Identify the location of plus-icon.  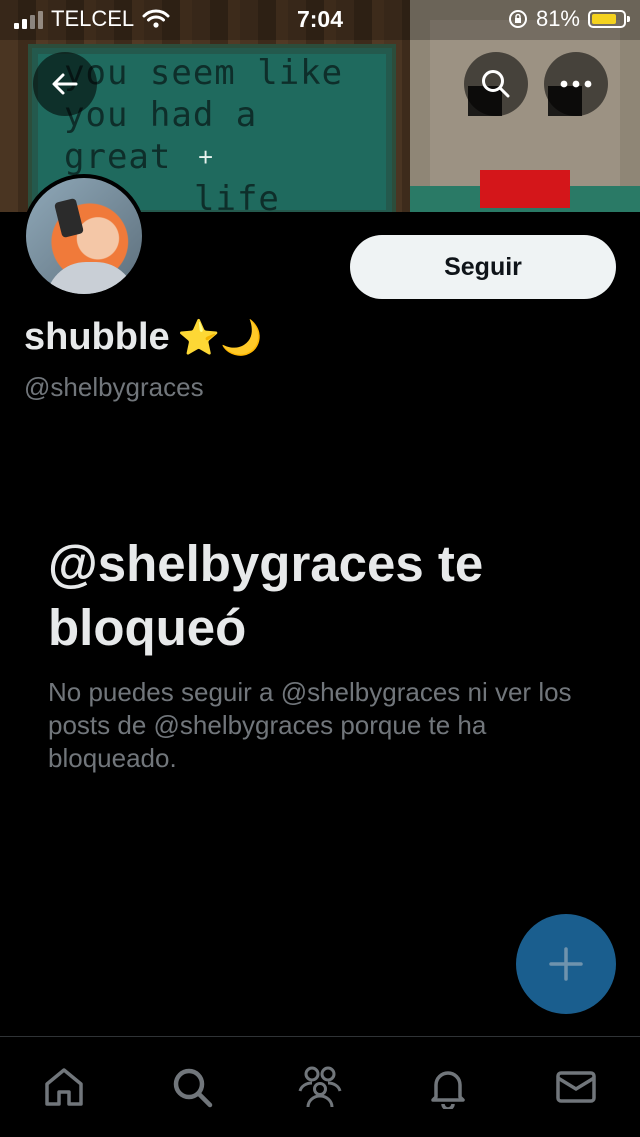
(566, 964).